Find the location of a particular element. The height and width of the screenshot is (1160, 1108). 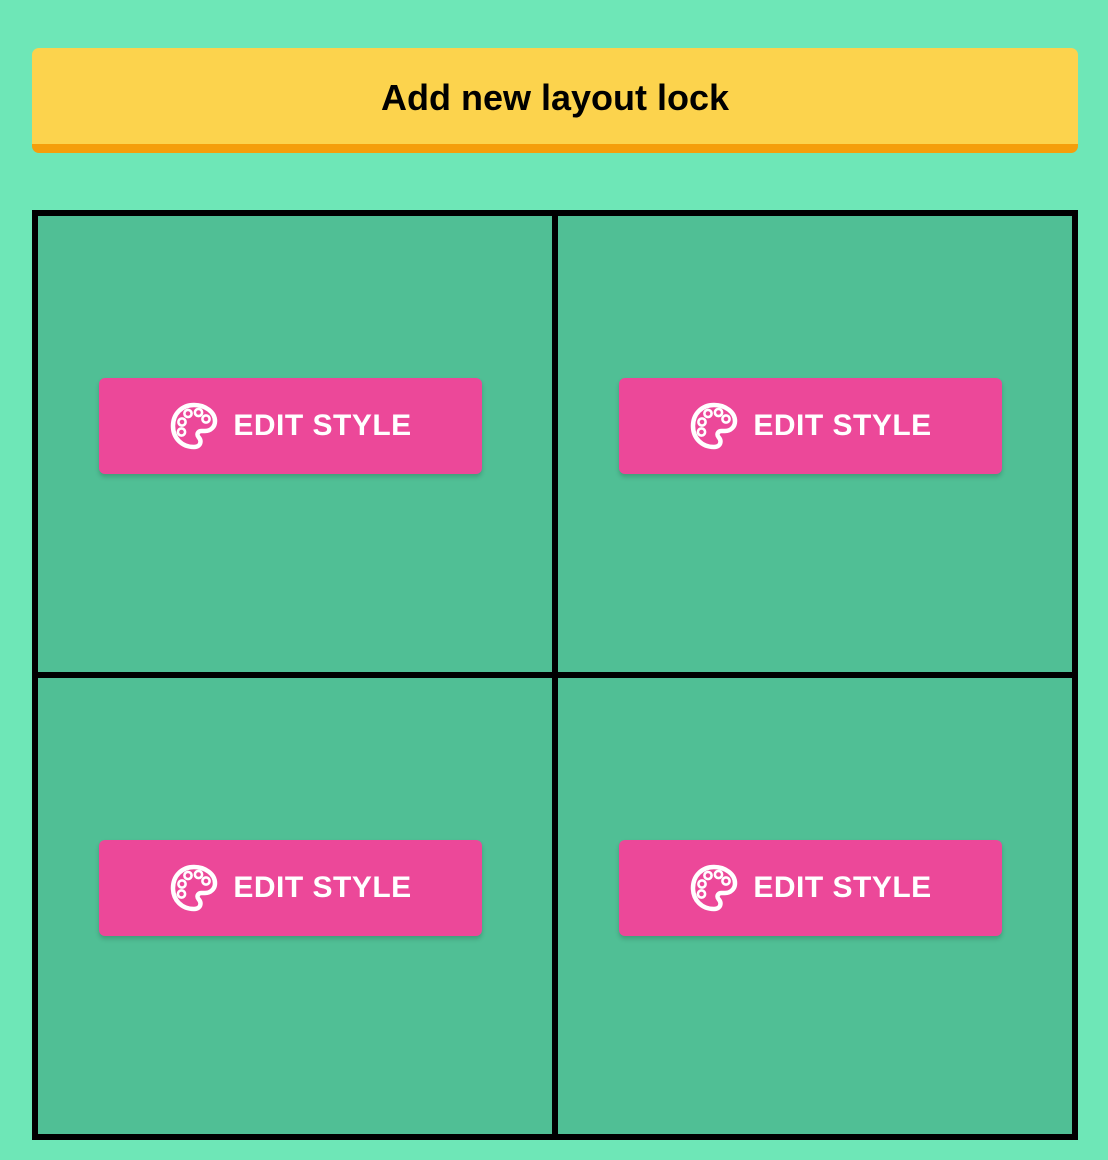

add-layout-lock-button: Add new layout lock is located at coordinates (555, 100).